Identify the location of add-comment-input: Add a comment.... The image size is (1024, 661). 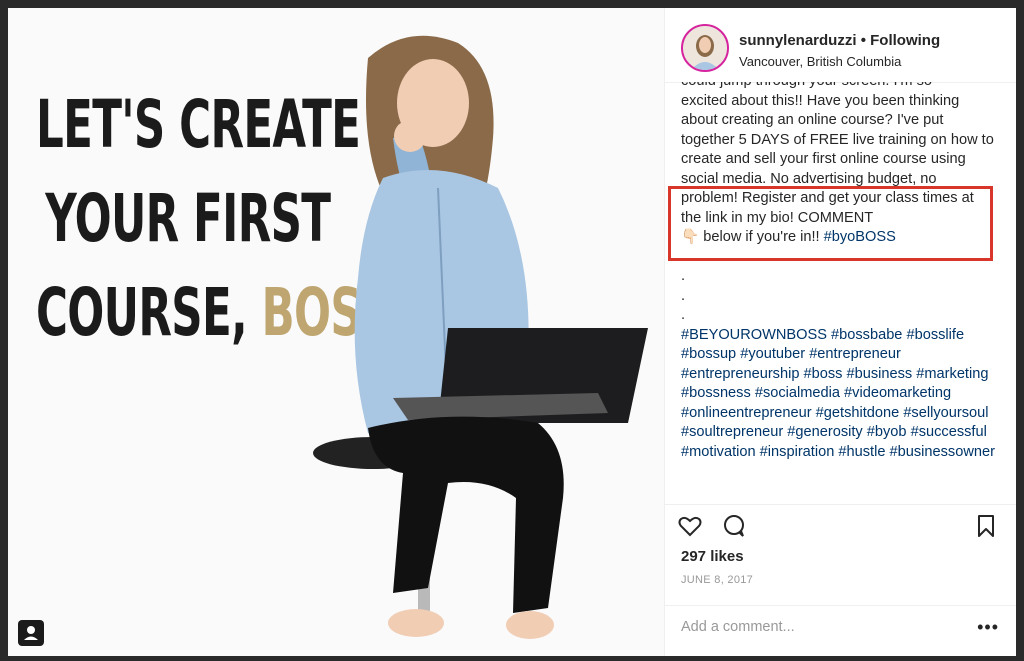
(738, 627).